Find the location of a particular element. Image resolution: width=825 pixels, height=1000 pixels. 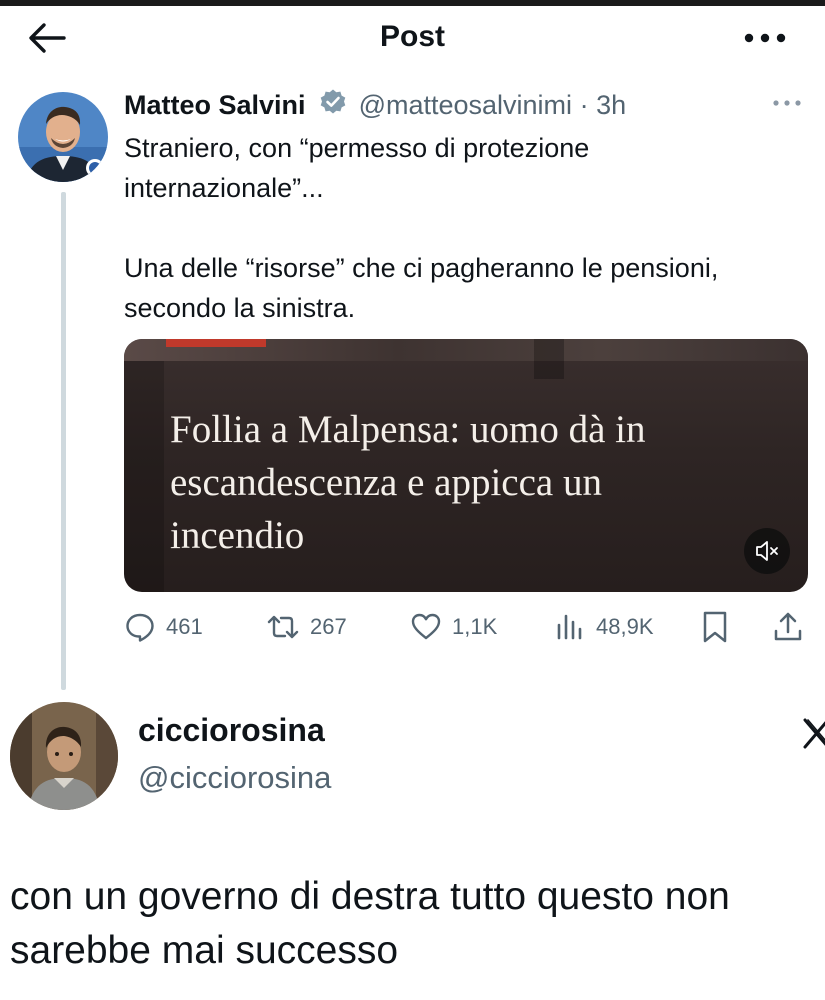

video-headline-line: escandescenza e appicca un is located at coordinates (386, 482).